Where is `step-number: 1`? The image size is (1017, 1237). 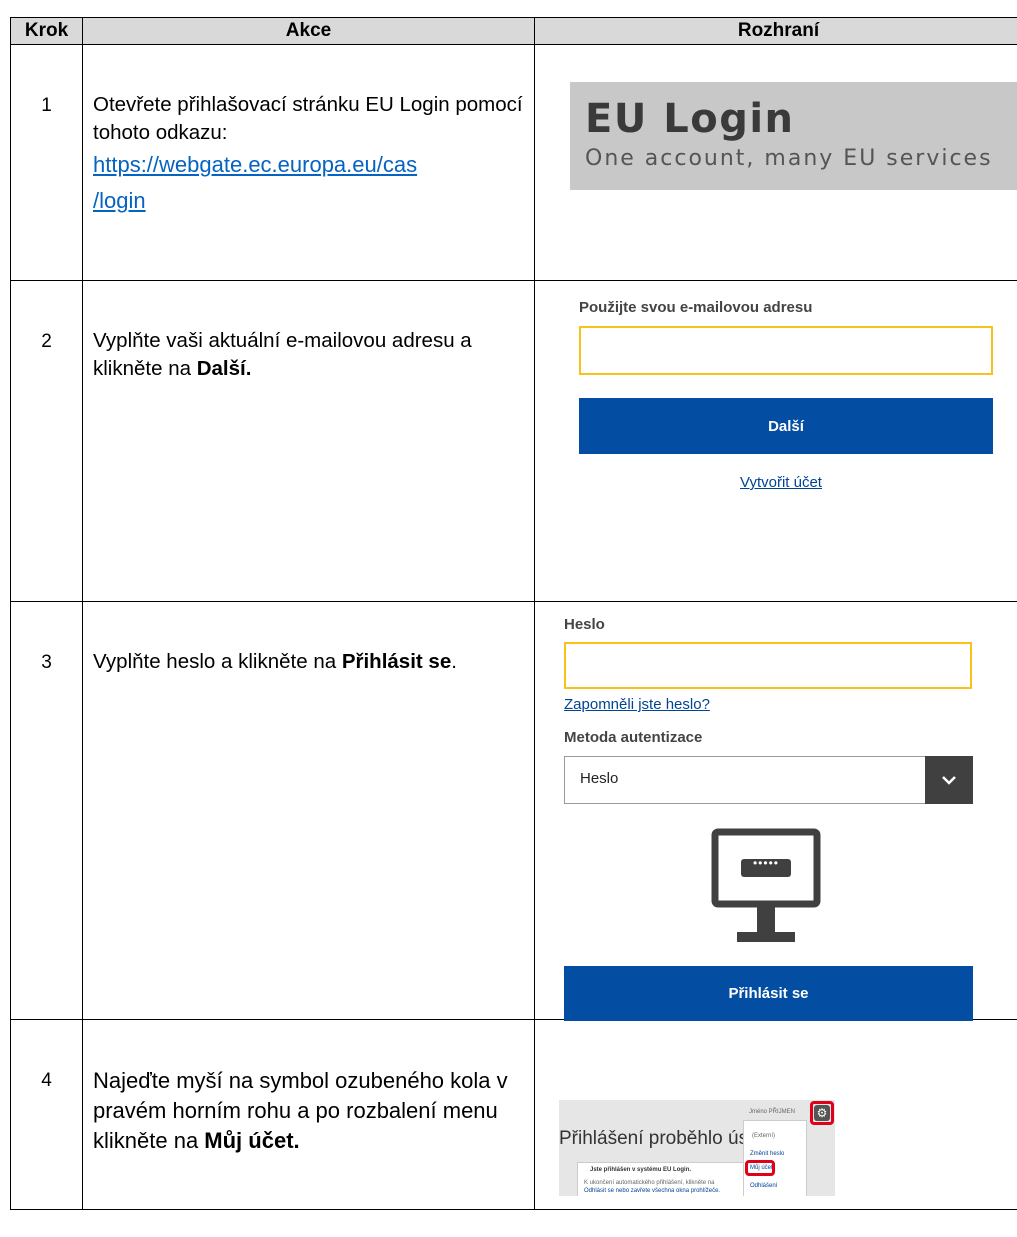
step-number: 1 is located at coordinates (46, 162).